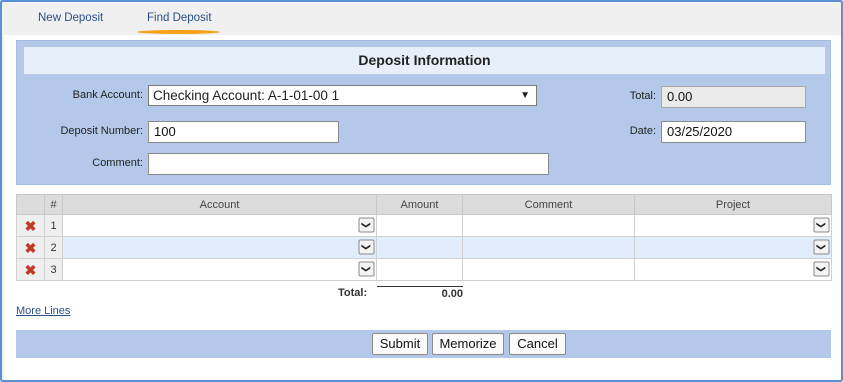  What do you see at coordinates (420, 293) in the screenshot?
I see `grid-total-value: 0.00` at bounding box center [420, 293].